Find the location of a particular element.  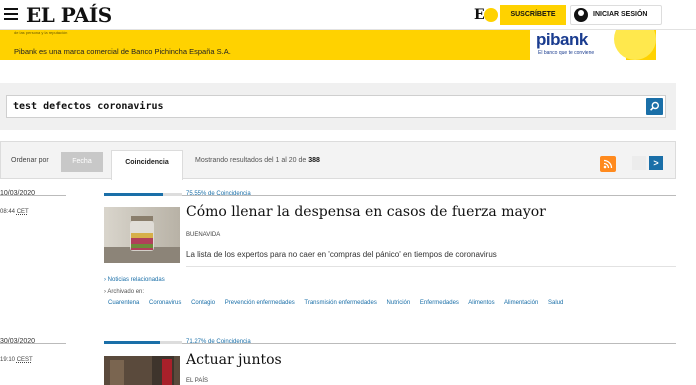

jar-image is located at coordinates (142, 235).